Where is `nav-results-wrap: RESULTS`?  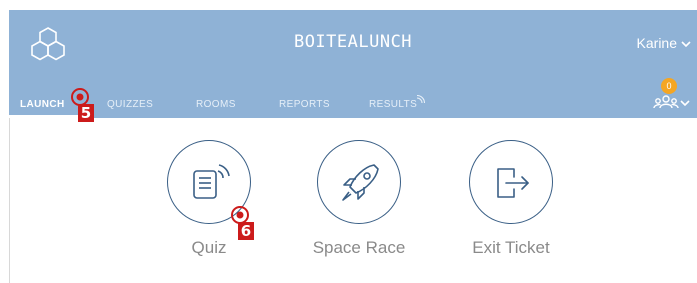
nav-results-wrap: RESULTS is located at coordinates (397, 102).